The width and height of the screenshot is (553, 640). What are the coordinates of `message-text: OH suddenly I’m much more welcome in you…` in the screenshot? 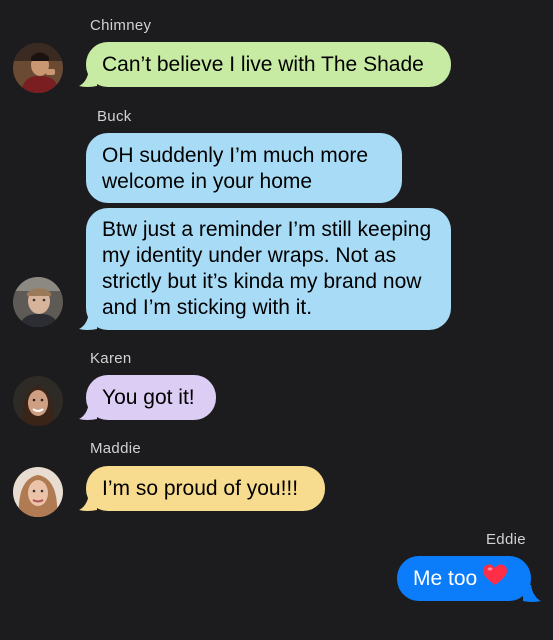 It's located at (235, 168).